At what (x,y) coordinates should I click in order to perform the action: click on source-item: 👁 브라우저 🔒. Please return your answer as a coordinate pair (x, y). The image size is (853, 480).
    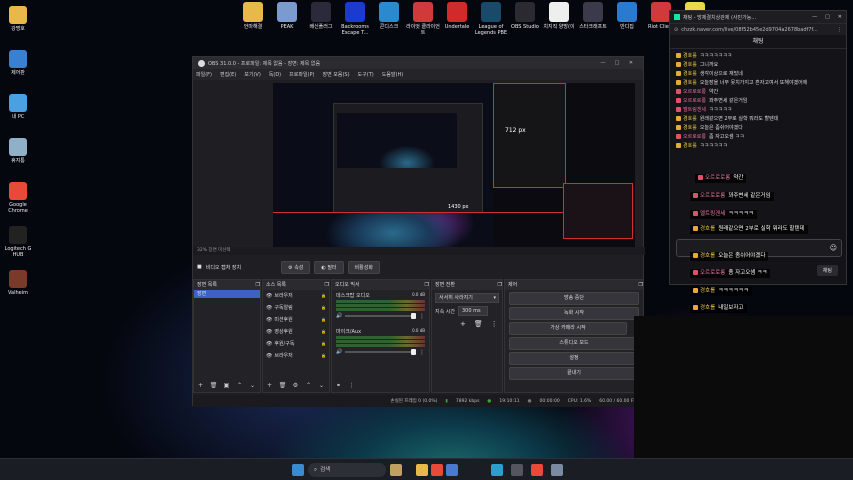
    Looking at the image, I should click on (296, 296).